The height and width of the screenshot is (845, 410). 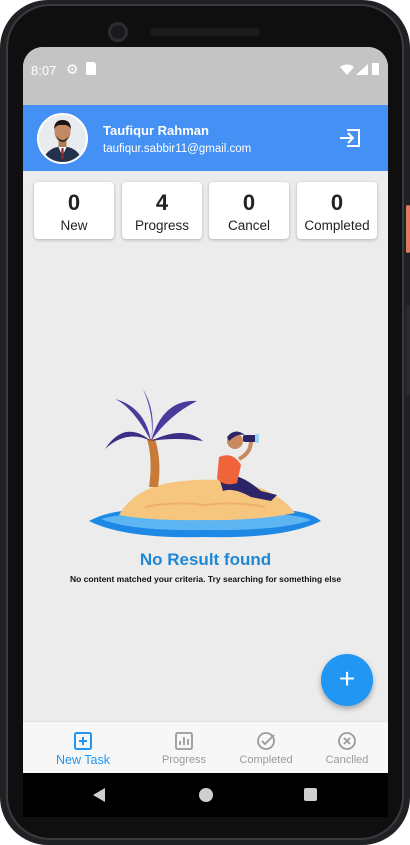 I want to click on wifi-icon, so click(x=347, y=69).